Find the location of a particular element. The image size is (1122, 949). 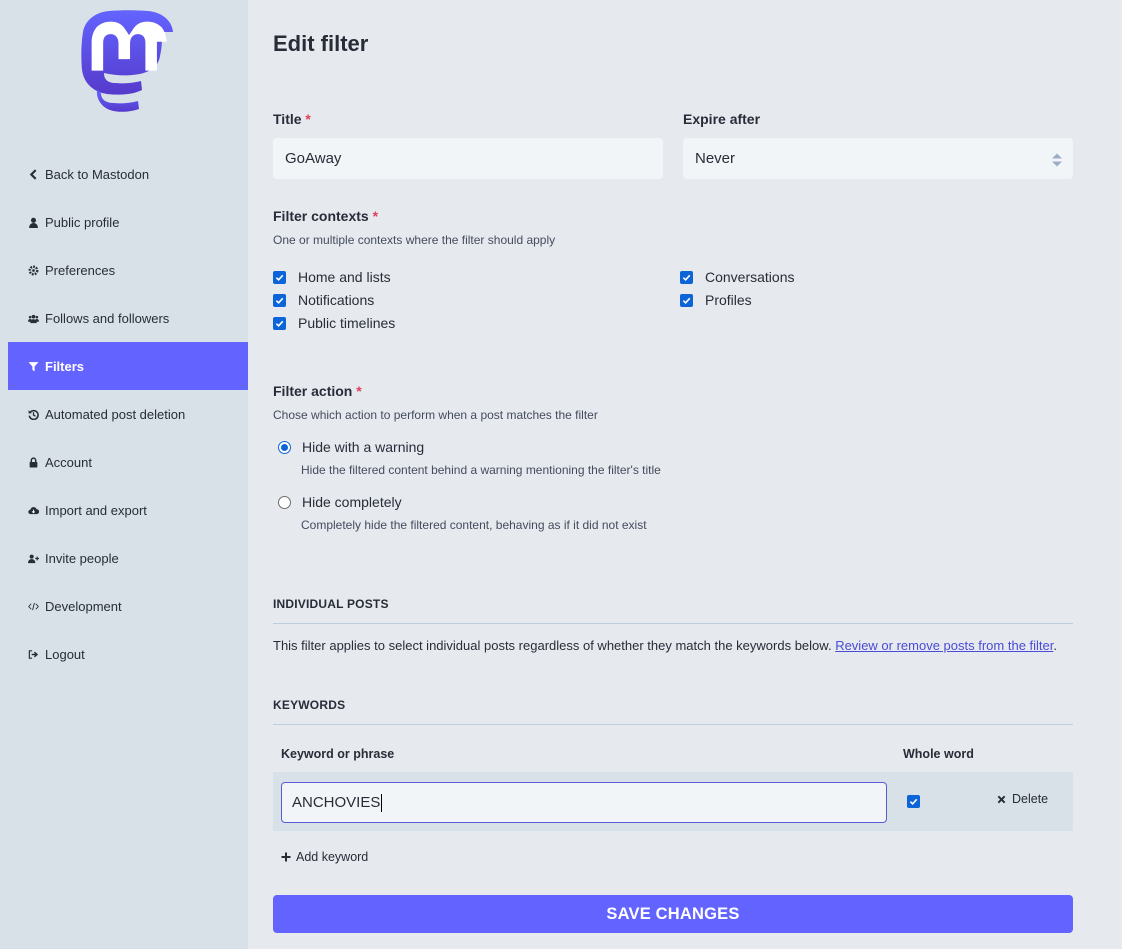

code-icon is located at coordinates (33, 606).